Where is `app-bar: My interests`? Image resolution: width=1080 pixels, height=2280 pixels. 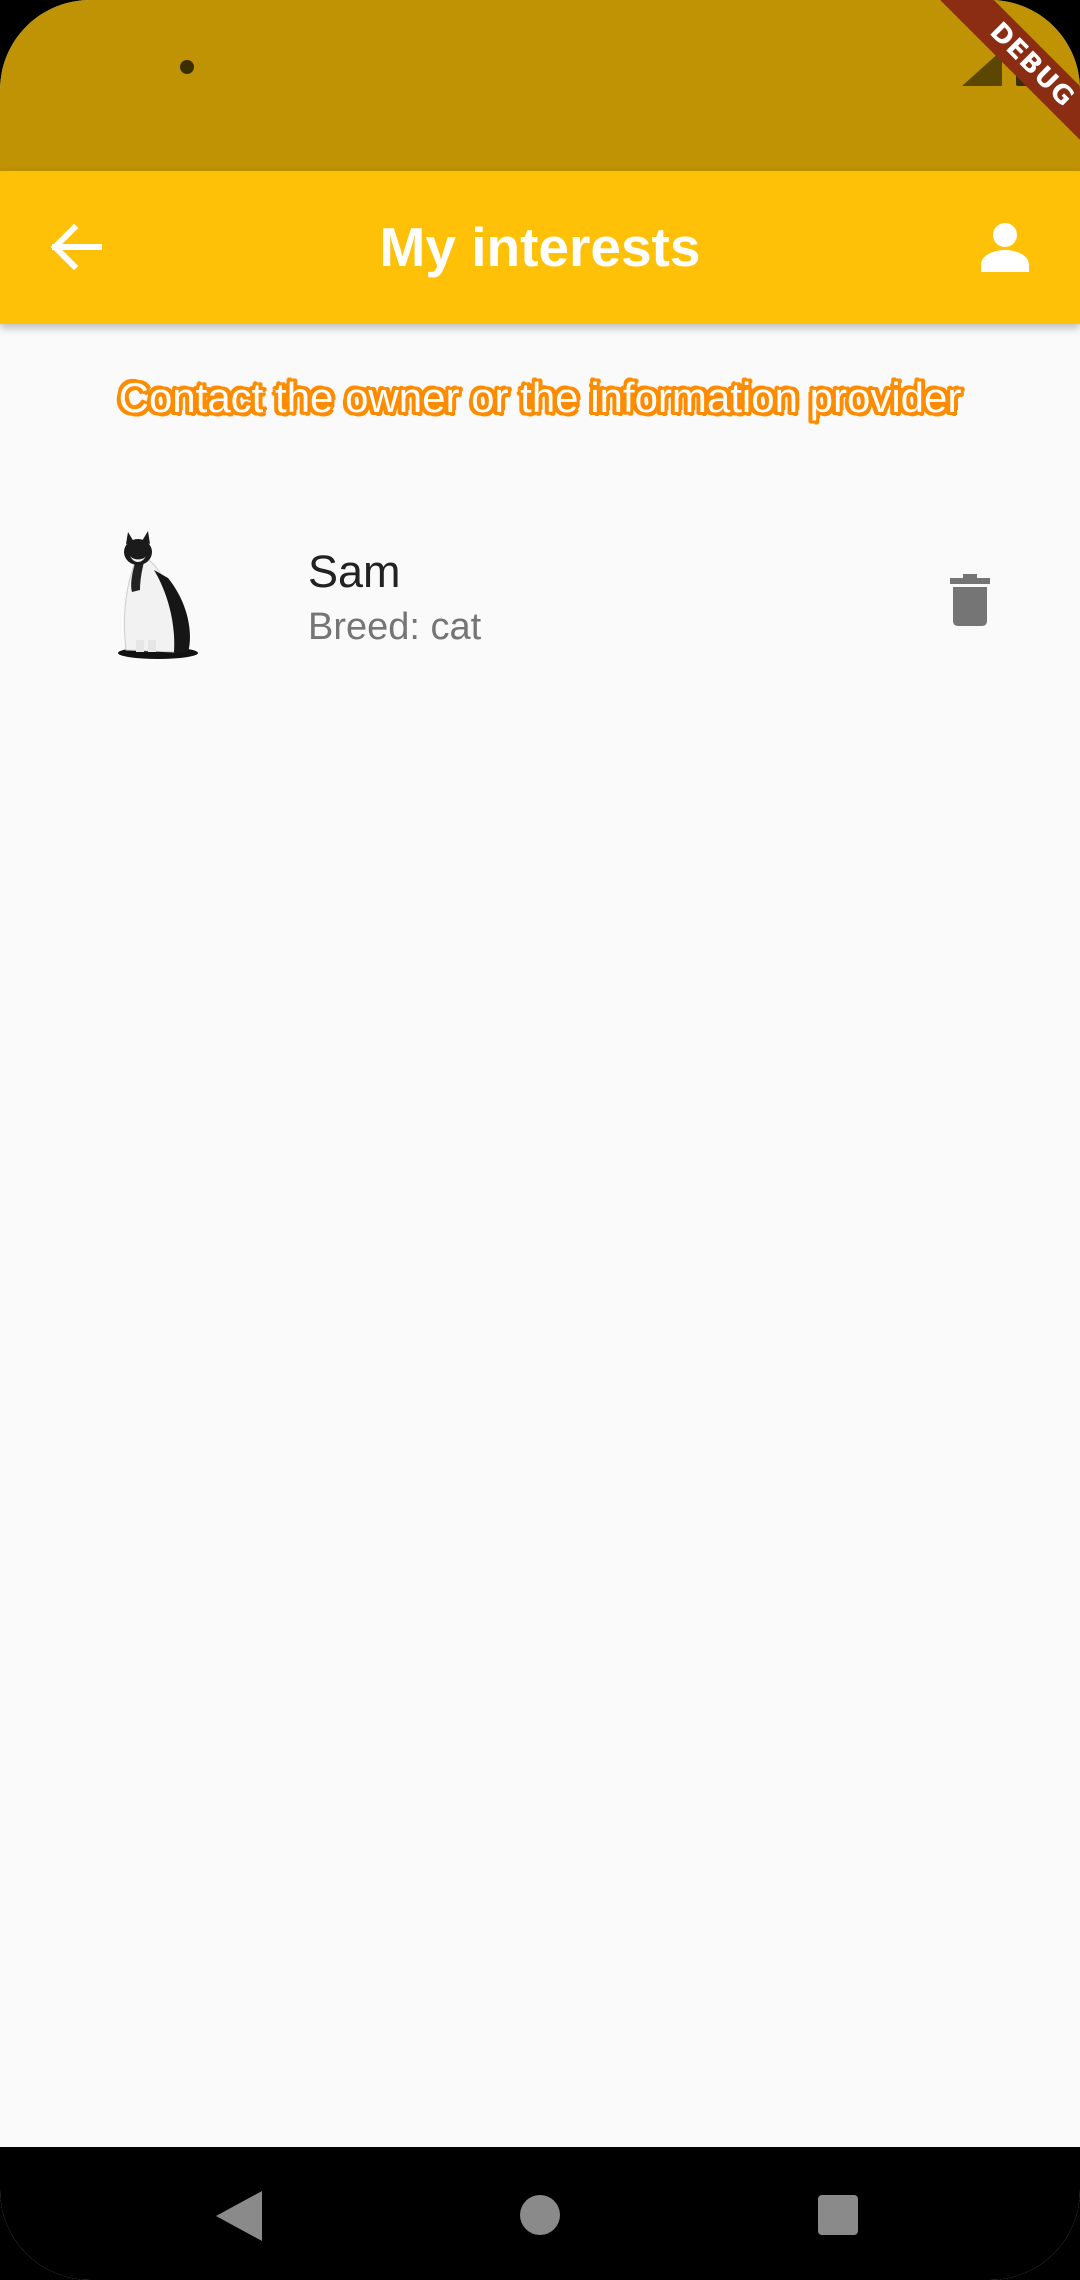 app-bar: My interests is located at coordinates (540, 247).